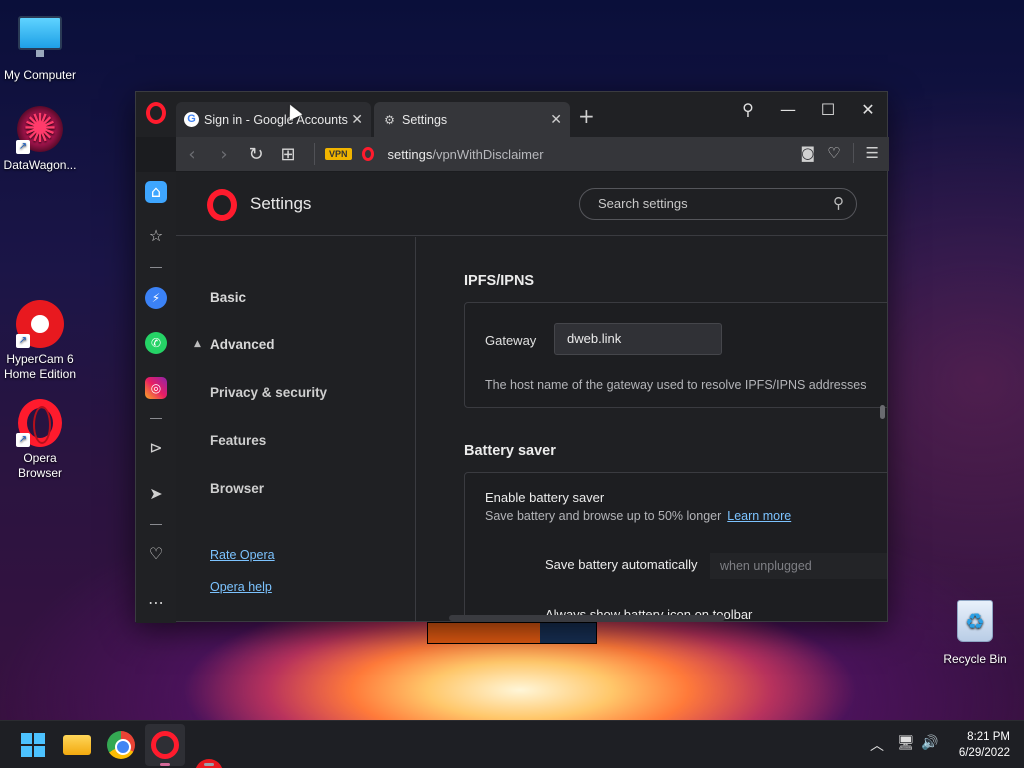  What do you see at coordinates (748, 109) in the screenshot?
I see `search-tabs-icon: ⚲` at bounding box center [748, 109].